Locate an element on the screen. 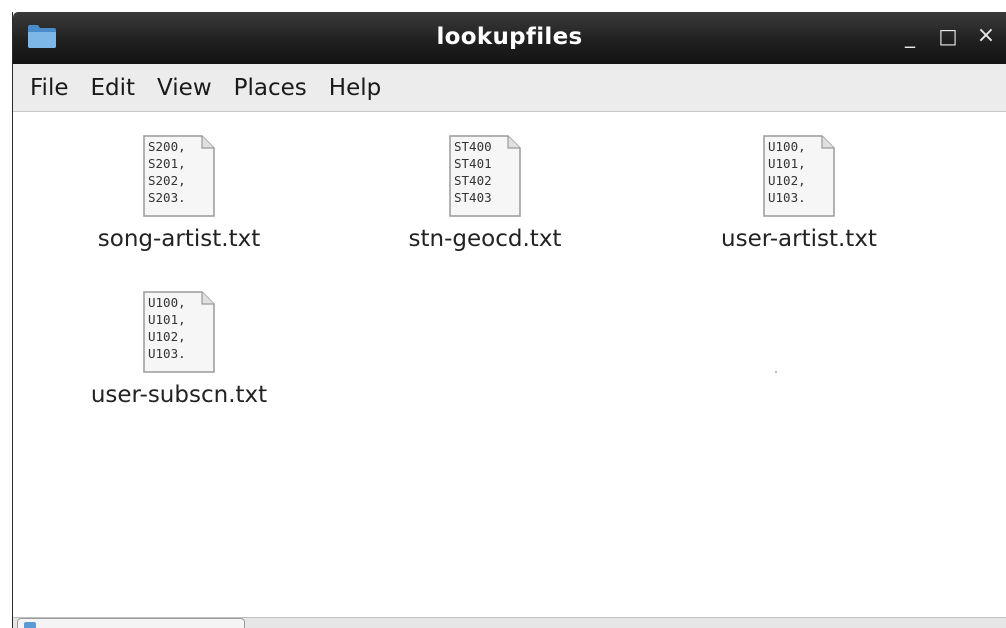 This screenshot has width=1006, height=628. preview-line: ST400 is located at coordinates (473, 146).